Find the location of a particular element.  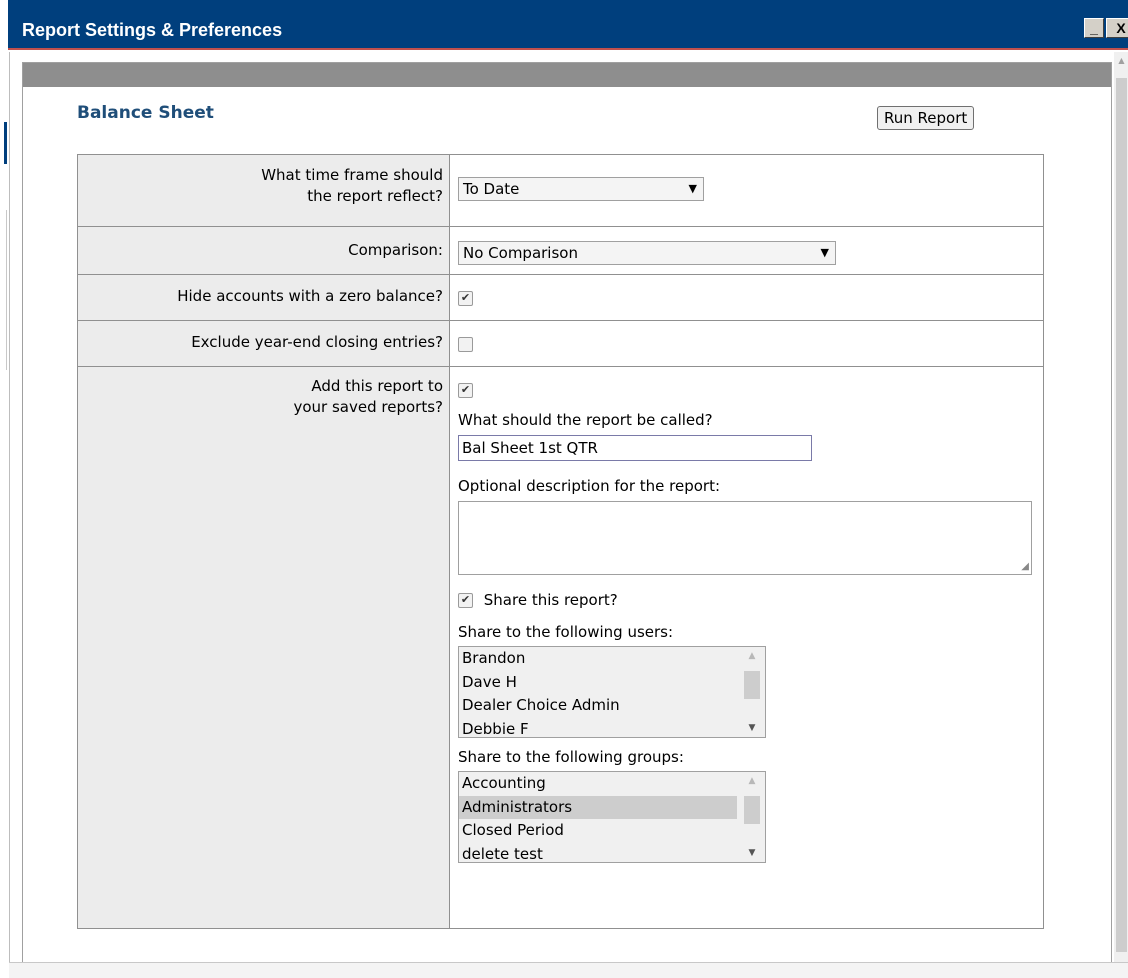

time-frame-label-line2: the report reflect? is located at coordinates (375, 196).